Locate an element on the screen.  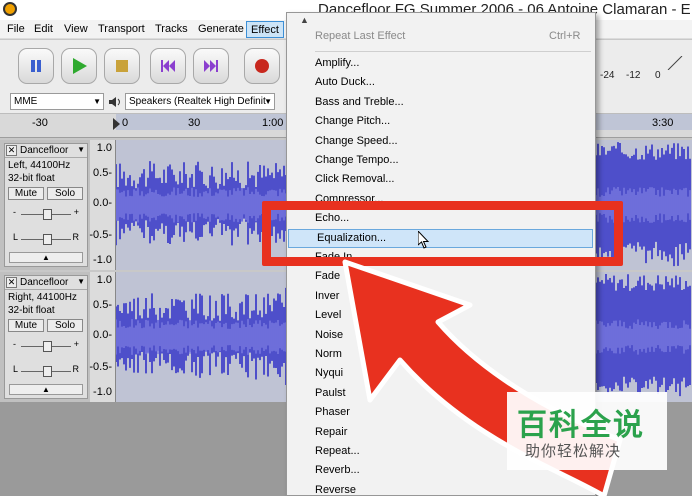
menu-item-label: Phaser is located at coordinates (332, 412).